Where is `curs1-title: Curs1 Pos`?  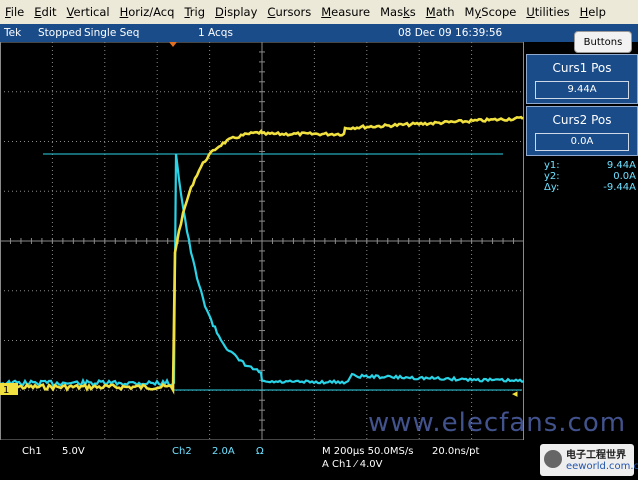 curs1-title: Curs1 Pos is located at coordinates (582, 68).